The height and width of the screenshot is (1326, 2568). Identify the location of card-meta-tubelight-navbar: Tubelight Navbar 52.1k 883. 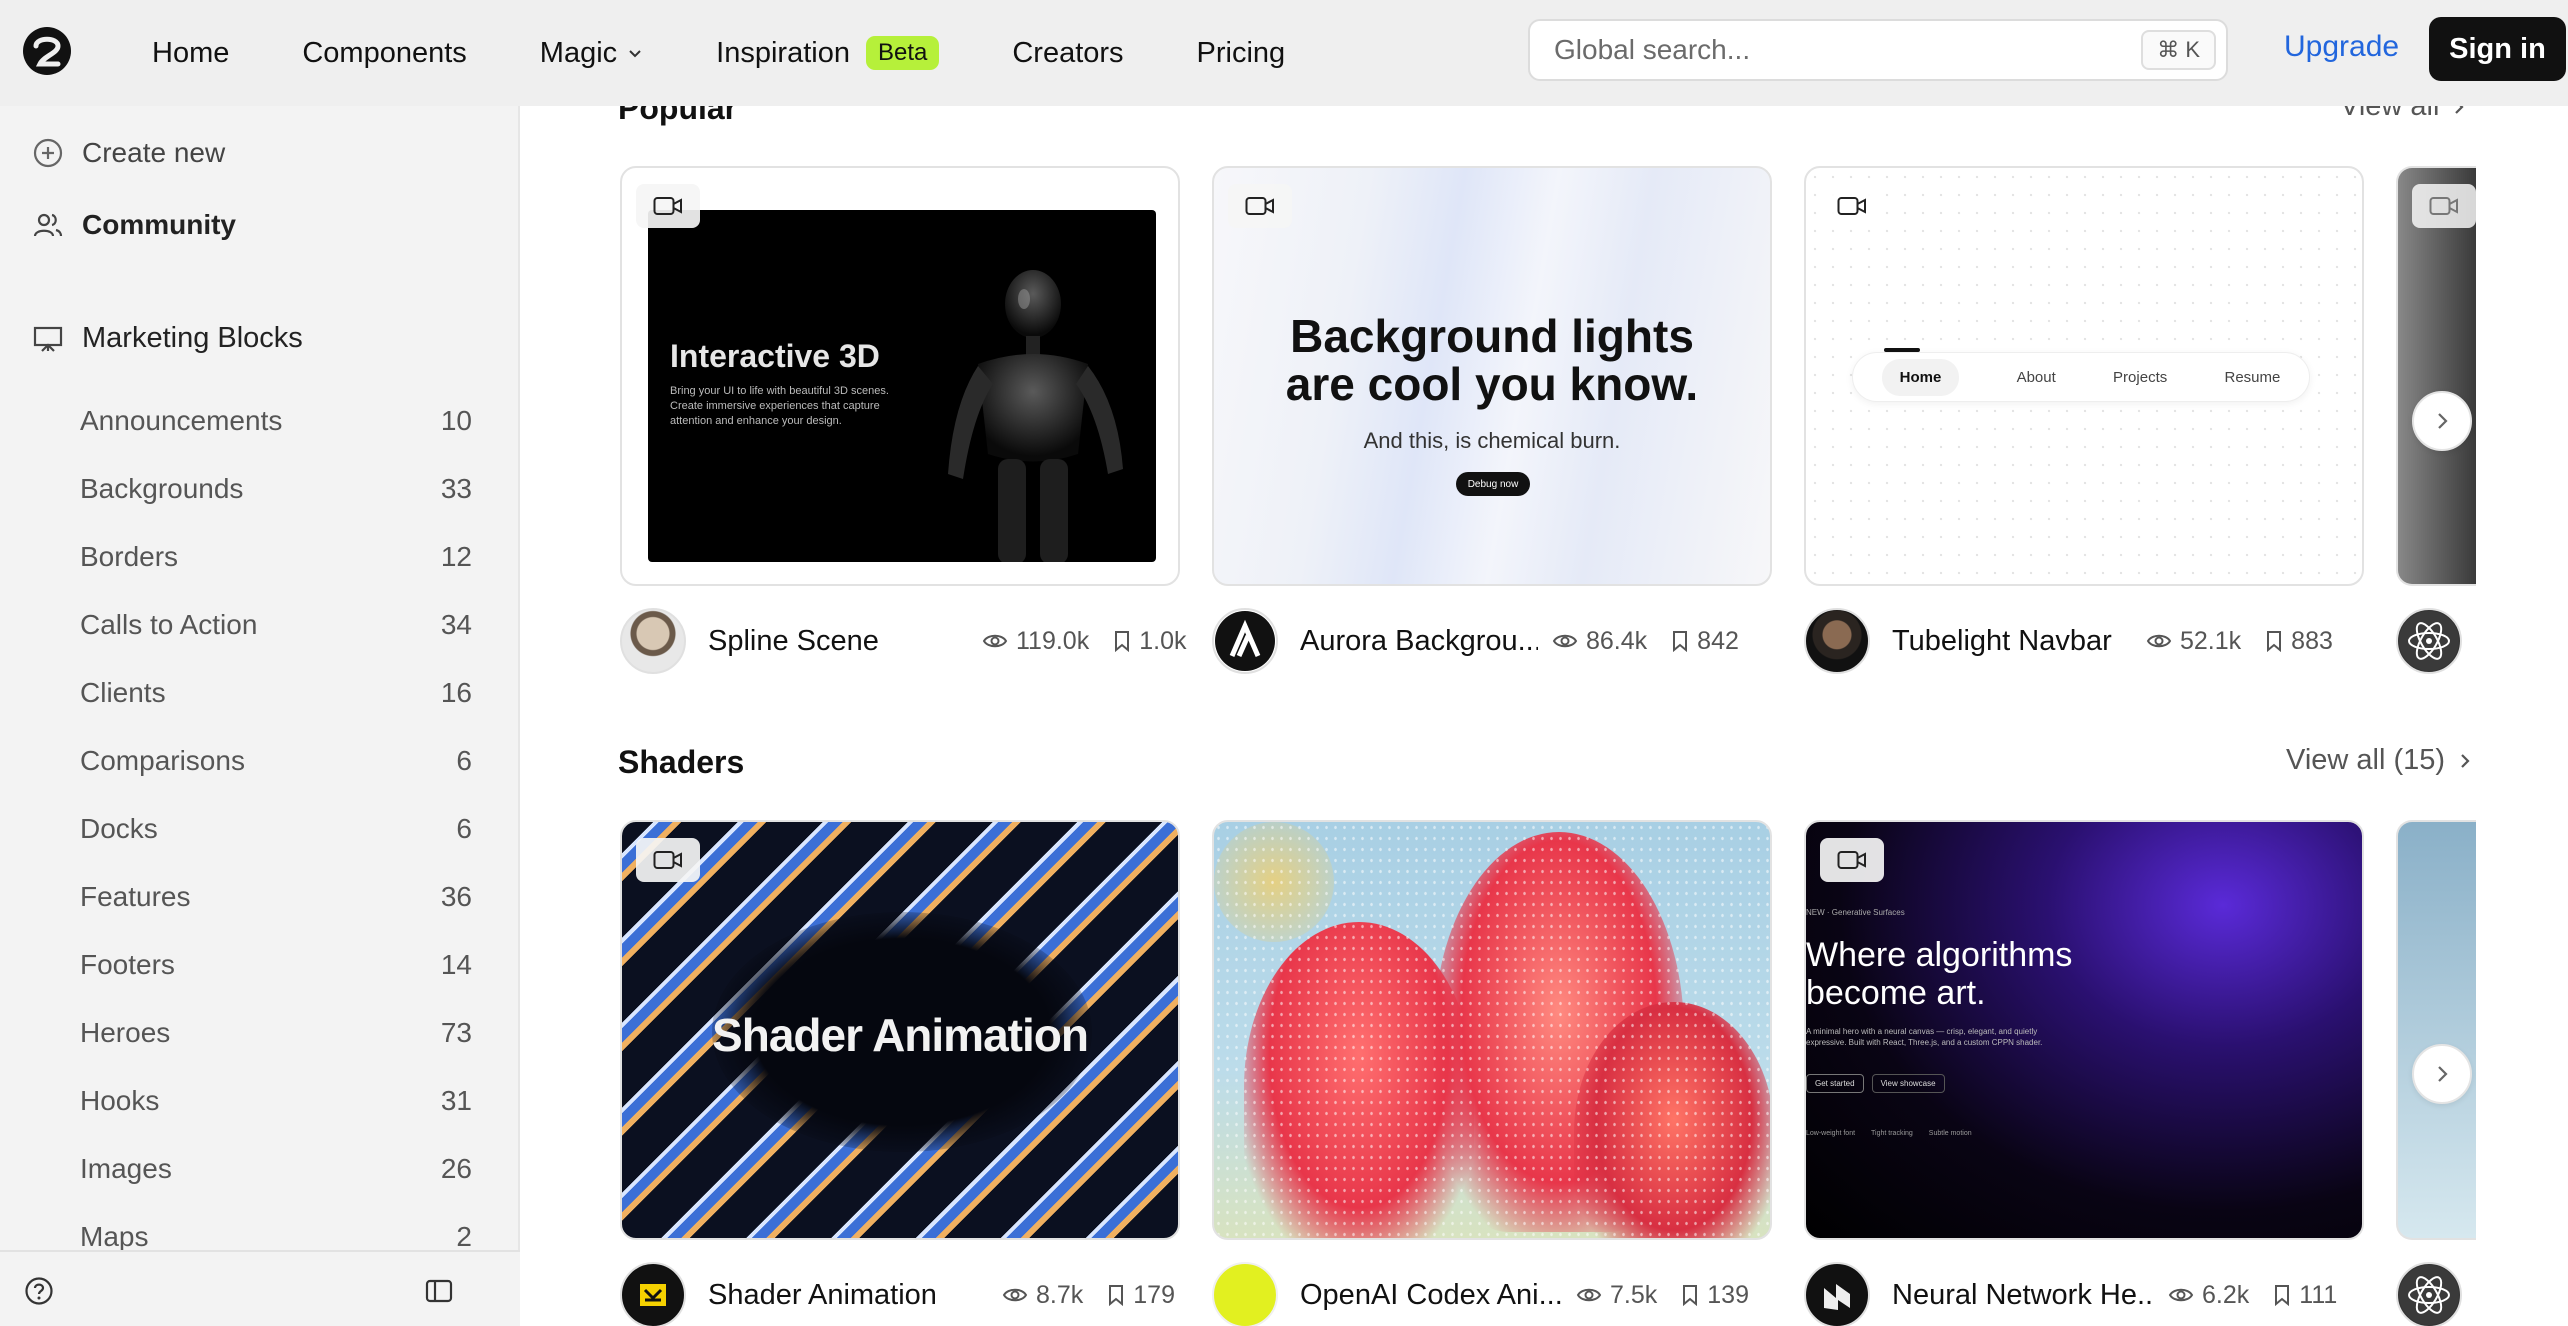
(2068, 641).